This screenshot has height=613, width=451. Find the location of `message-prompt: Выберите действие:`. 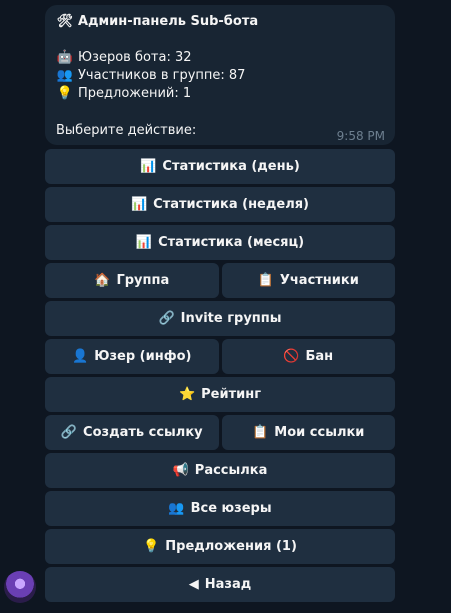

message-prompt: Выберите действие: is located at coordinates (126, 130).